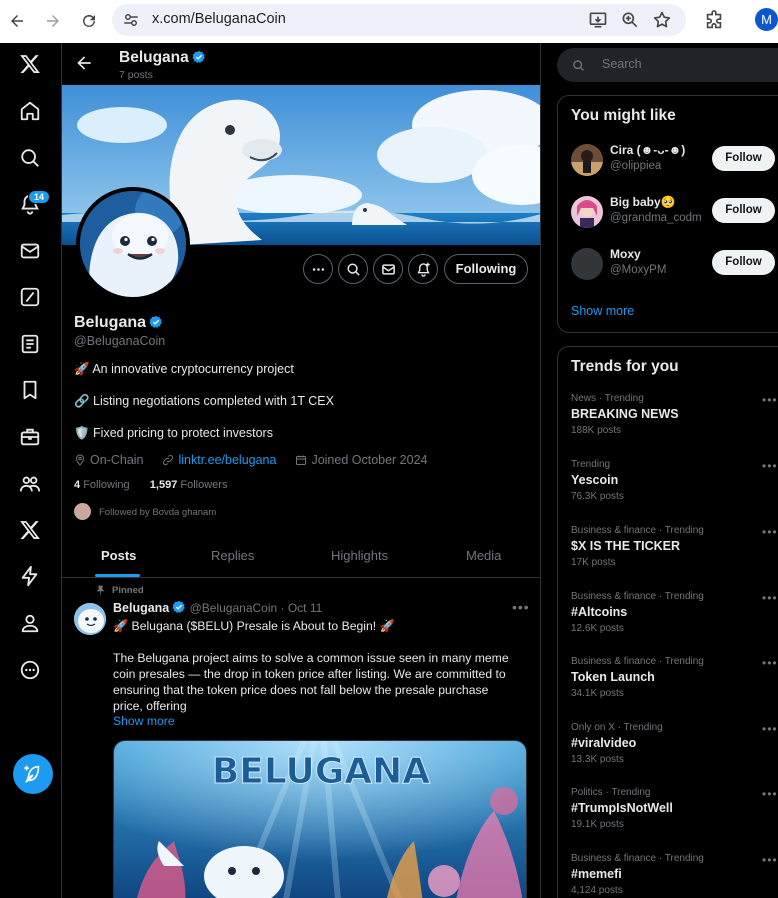  I want to click on extensions-icon, so click(714, 21).